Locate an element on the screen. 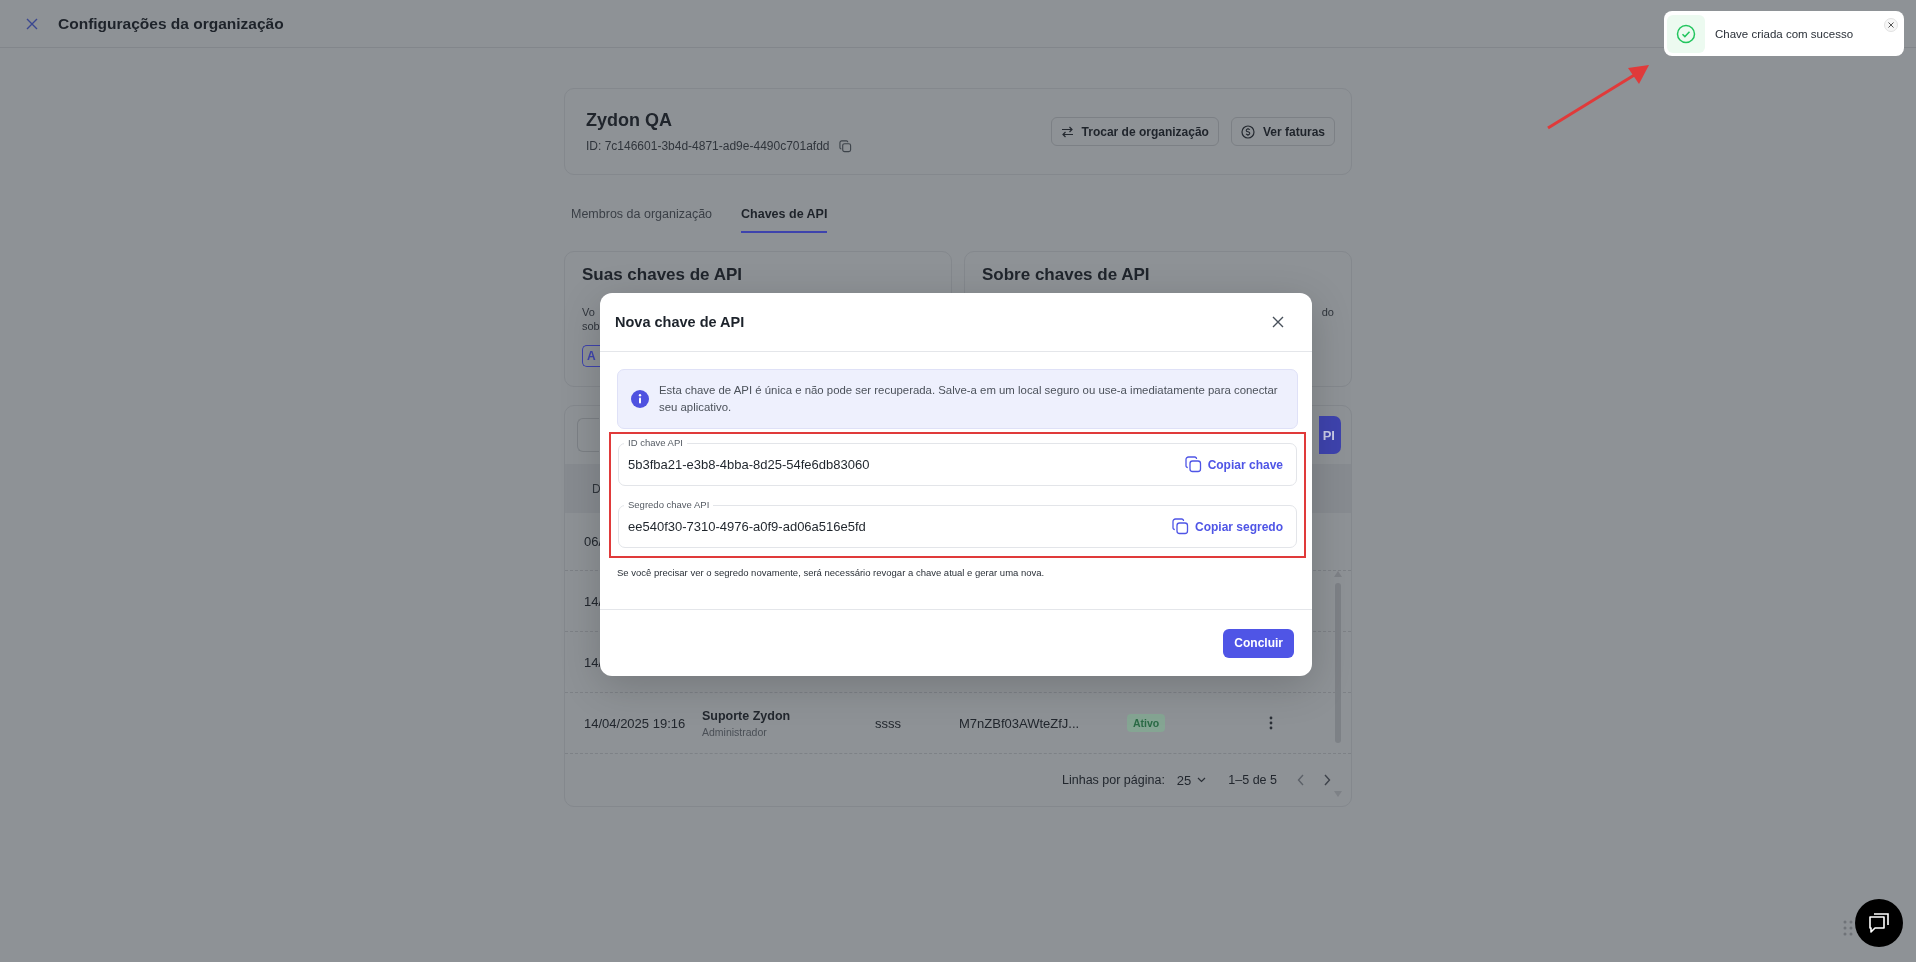 The width and height of the screenshot is (1916, 962). card-text: do is located at coordinates (1327, 312).